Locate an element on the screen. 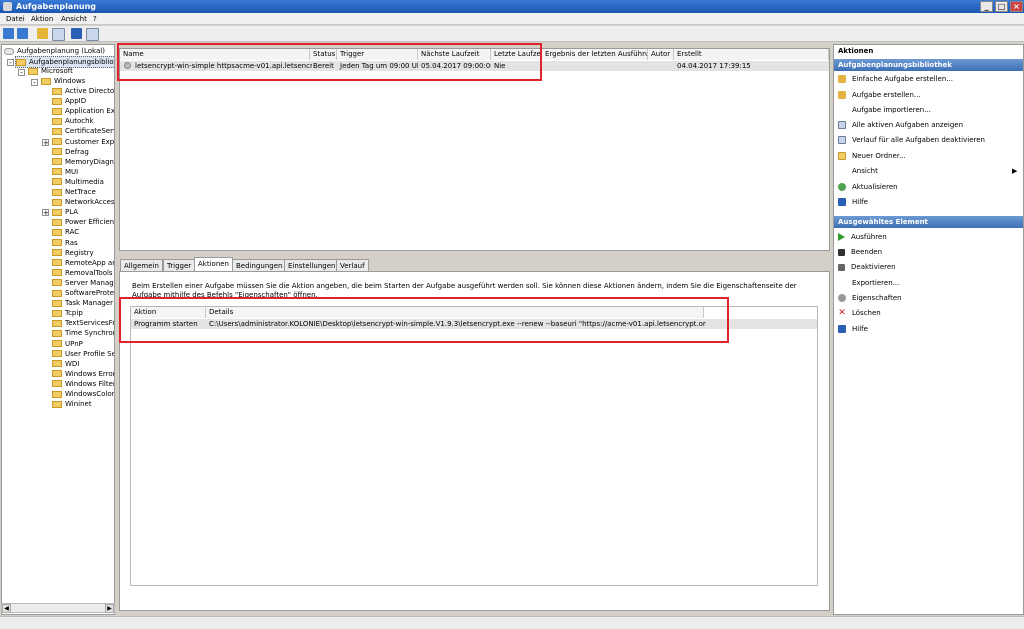 The image size is (1024, 629). tree-item: CertificateServic is located at coordinates (83, 131).